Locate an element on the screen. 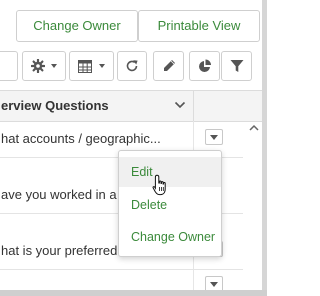 The height and width of the screenshot is (296, 320). question-cell: ave you worked in a is located at coordinates (59, 194).